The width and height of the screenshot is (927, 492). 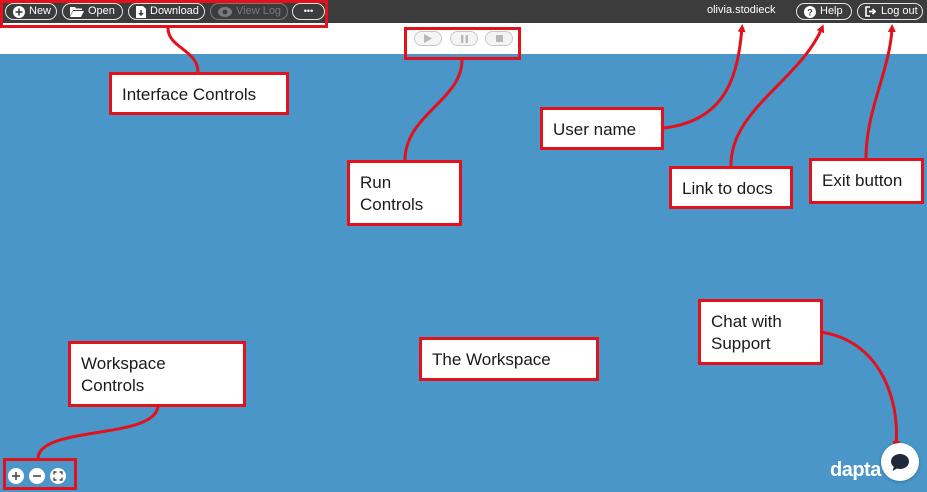 What do you see at coordinates (760, 332) in the screenshot?
I see `callout-chat-support: Chat with Support` at bounding box center [760, 332].